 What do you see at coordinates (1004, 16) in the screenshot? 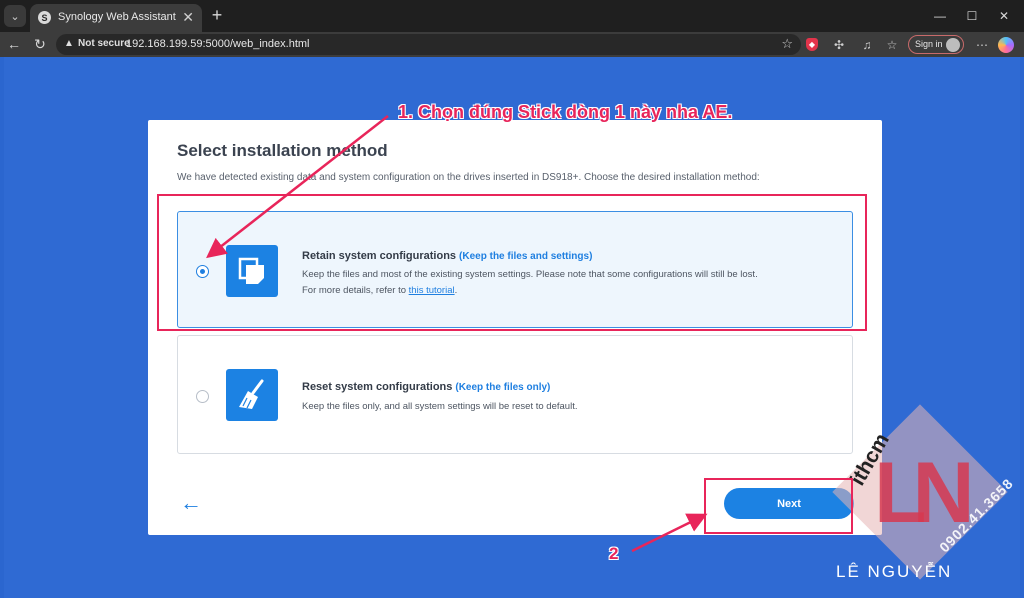
I see `close-window-icon: ✕` at bounding box center [1004, 16].